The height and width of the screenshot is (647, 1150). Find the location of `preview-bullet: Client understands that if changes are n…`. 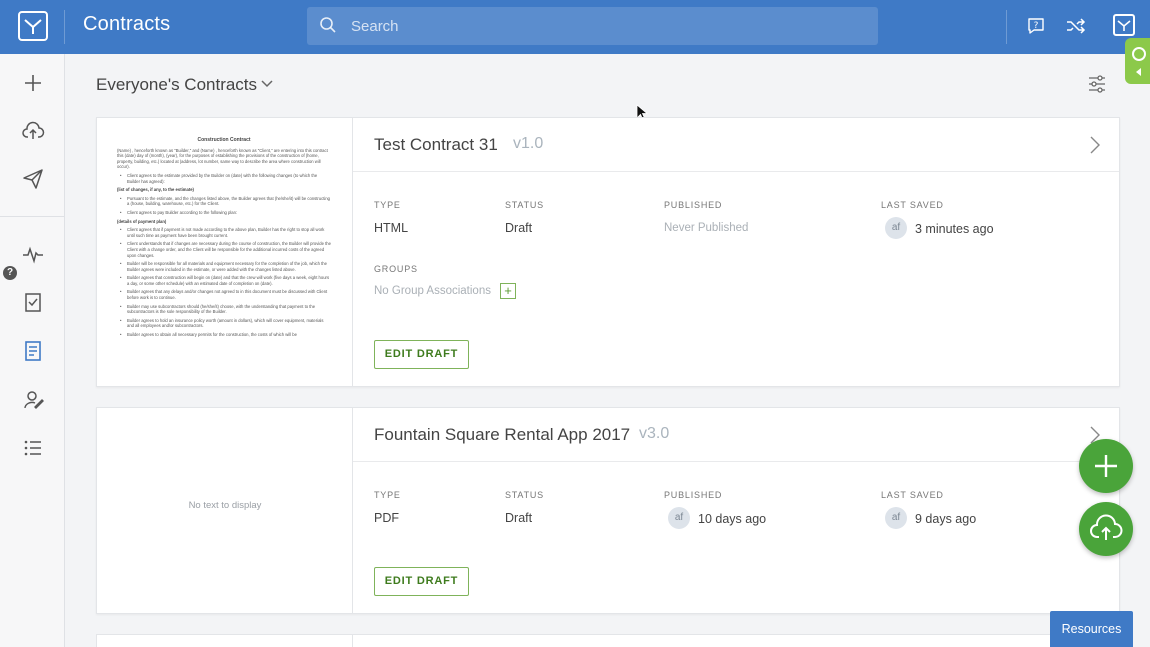

preview-bullet: Client understands that if changes are n… is located at coordinates (224, 249).